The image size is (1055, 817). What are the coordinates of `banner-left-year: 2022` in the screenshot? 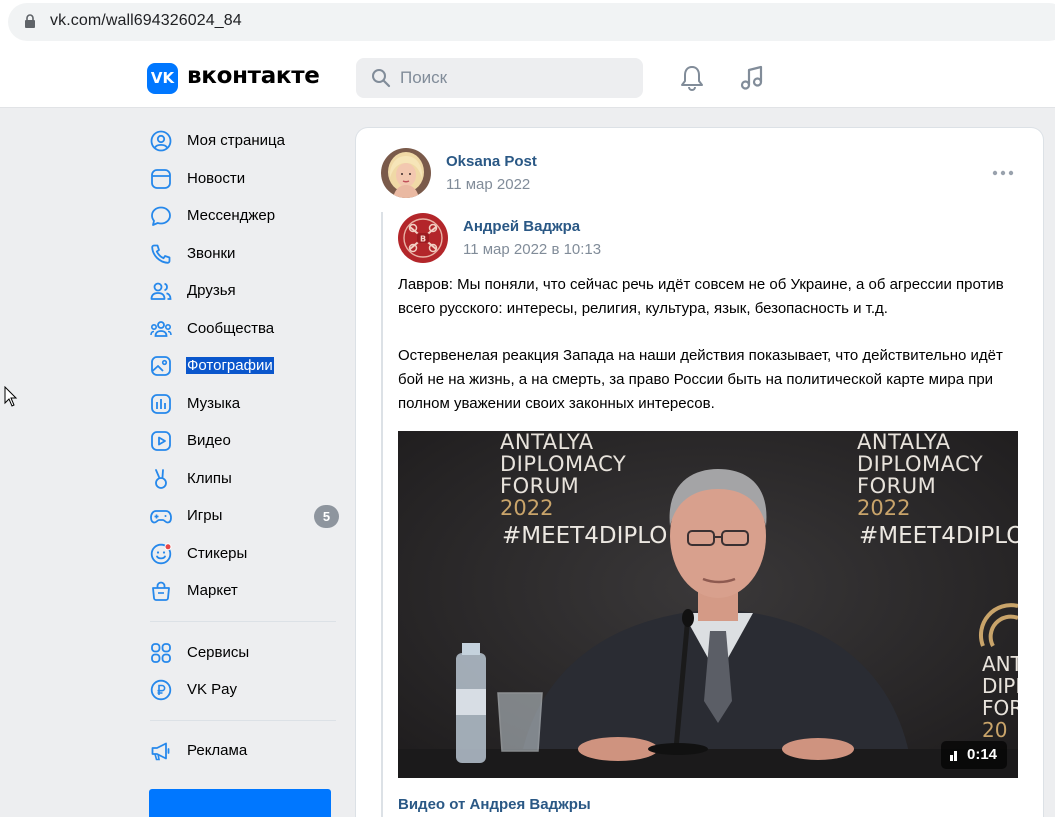 It's located at (526, 508).